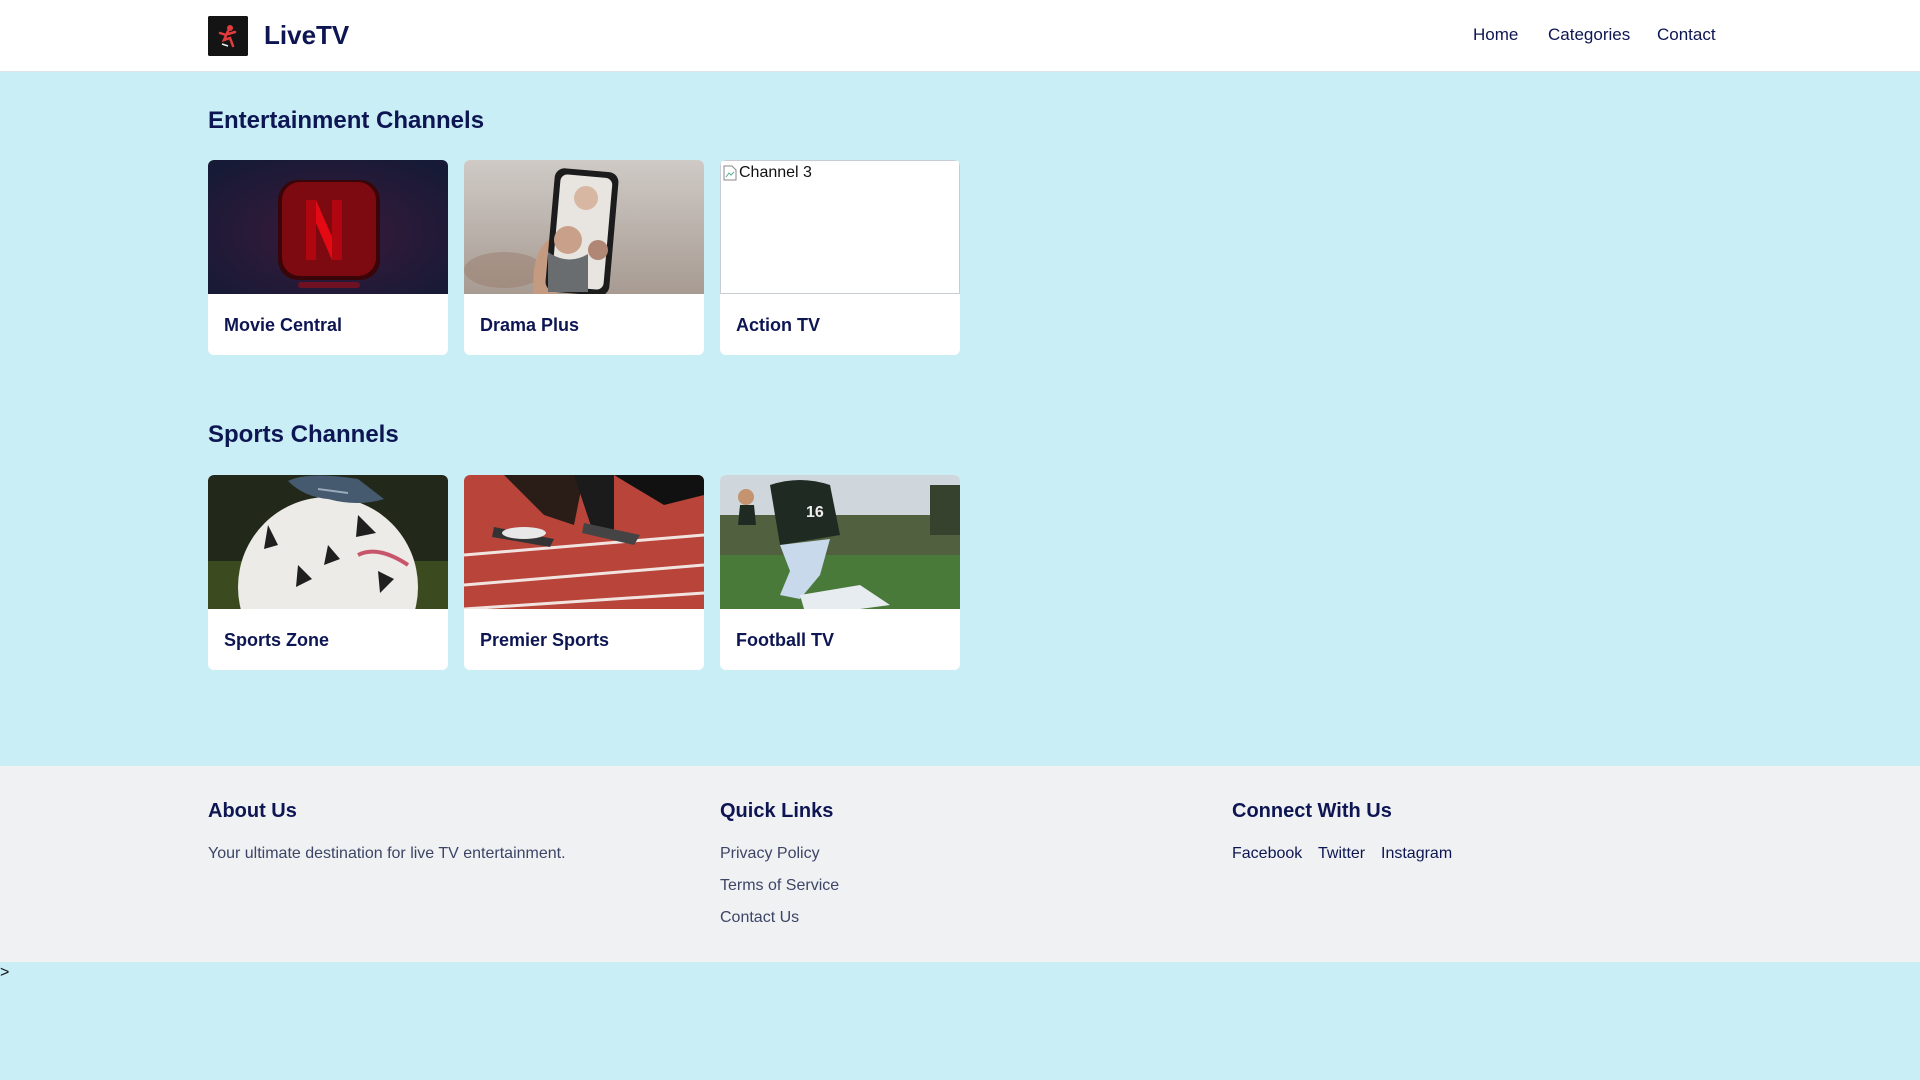  Describe the element at coordinates (1589, 35) in the screenshot. I see `nav-categories: Categories` at that location.